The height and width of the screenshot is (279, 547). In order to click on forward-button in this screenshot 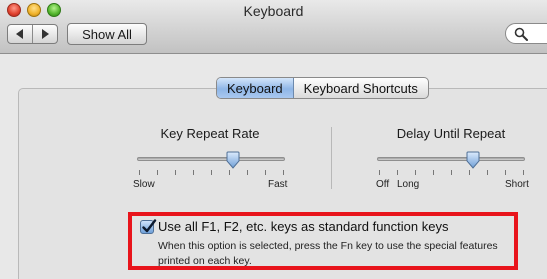, I will do `click(44, 34)`.